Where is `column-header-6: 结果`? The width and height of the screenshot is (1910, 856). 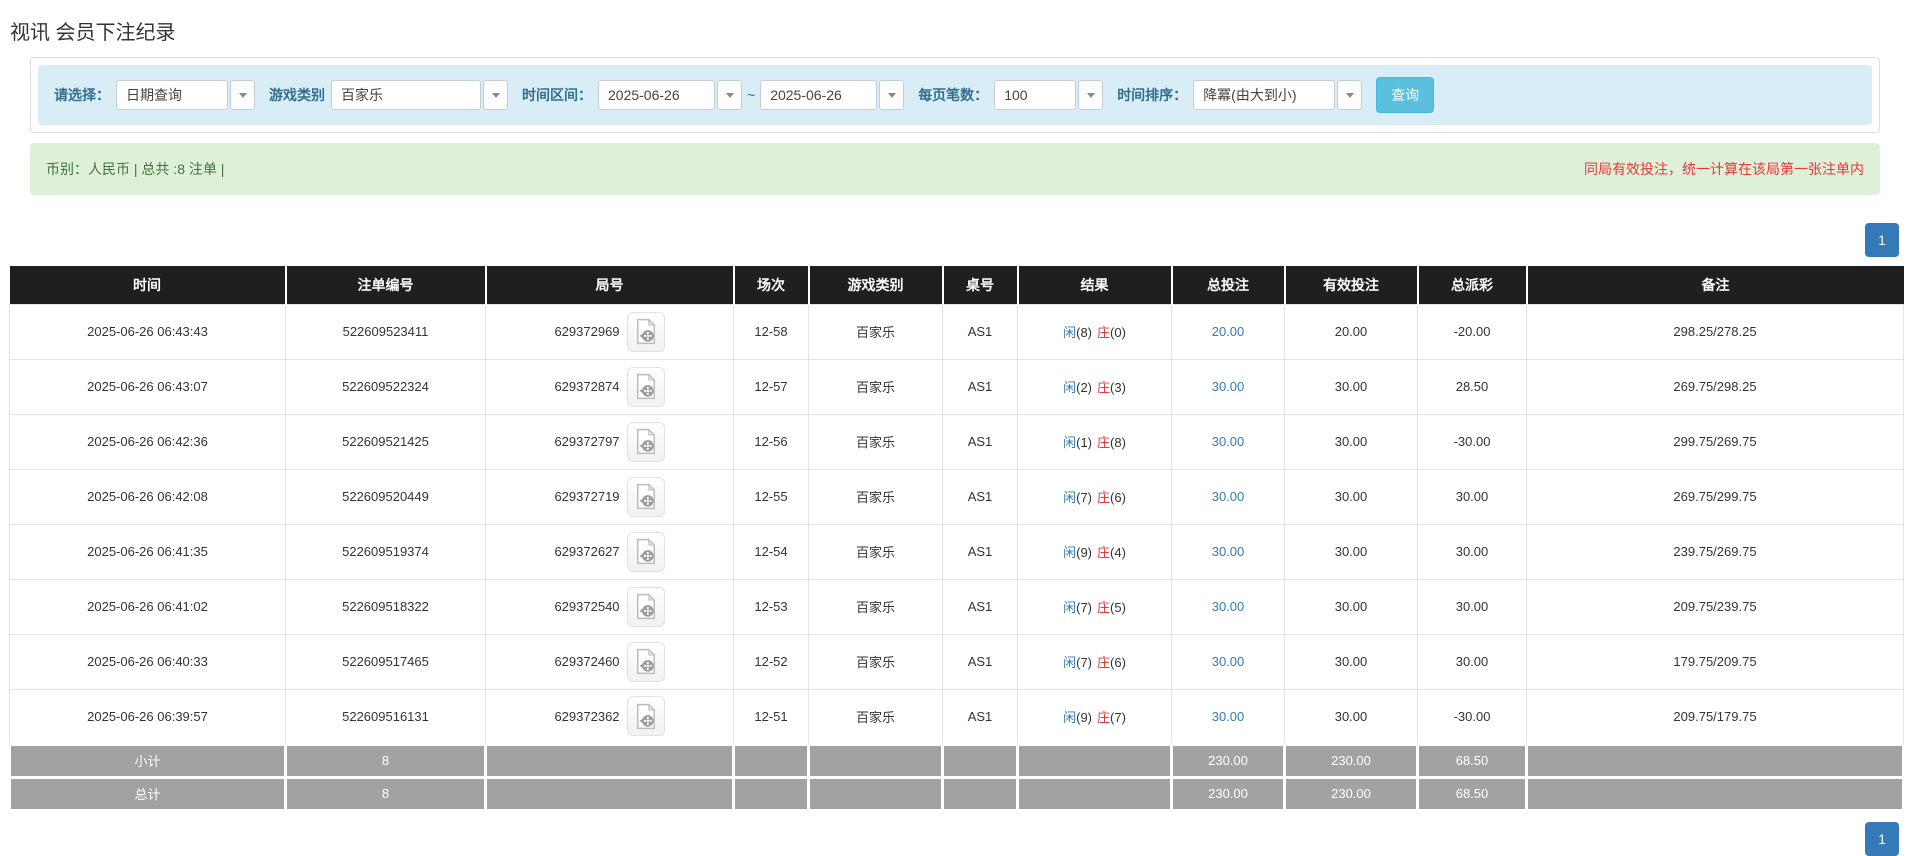 column-header-6: 结果 is located at coordinates (1094, 285).